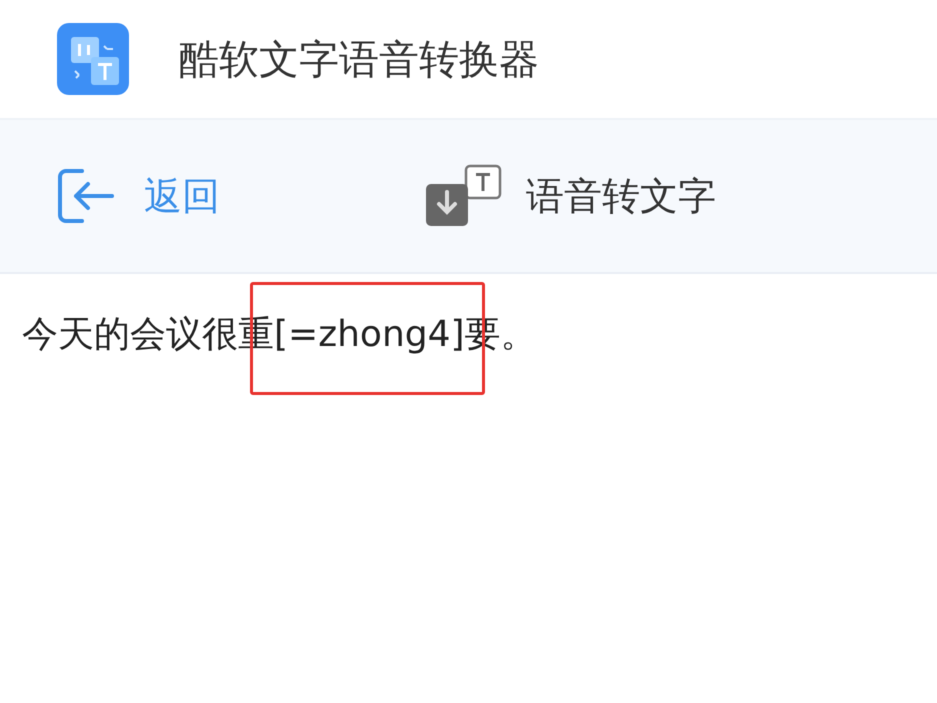 This screenshot has width=937, height=703. Describe the element at coordinates (621, 196) in the screenshot. I see `mode-title: 语音转文字` at that location.